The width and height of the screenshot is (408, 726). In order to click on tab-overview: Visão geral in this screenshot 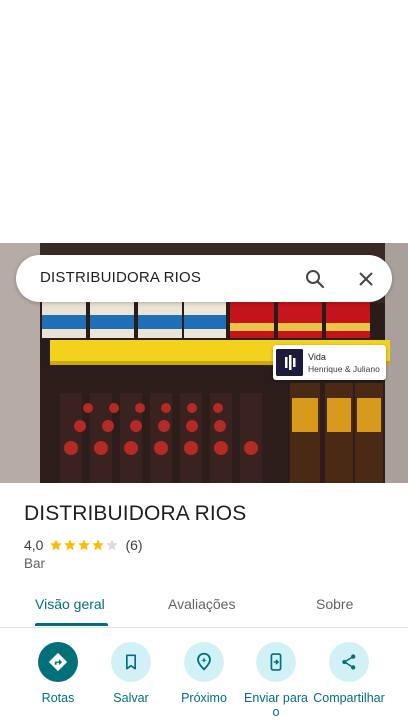, I will do `click(70, 604)`.